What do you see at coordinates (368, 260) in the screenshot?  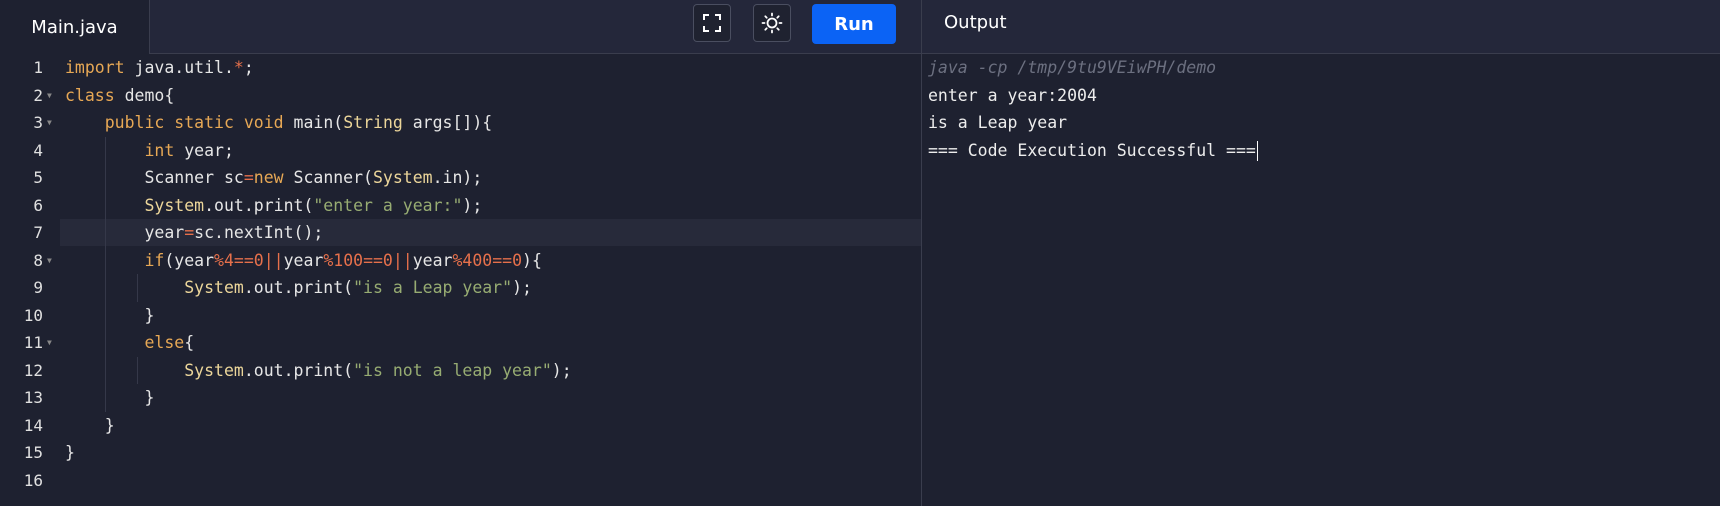 I see `operator: %100==0||` at bounding box center [368, 260].